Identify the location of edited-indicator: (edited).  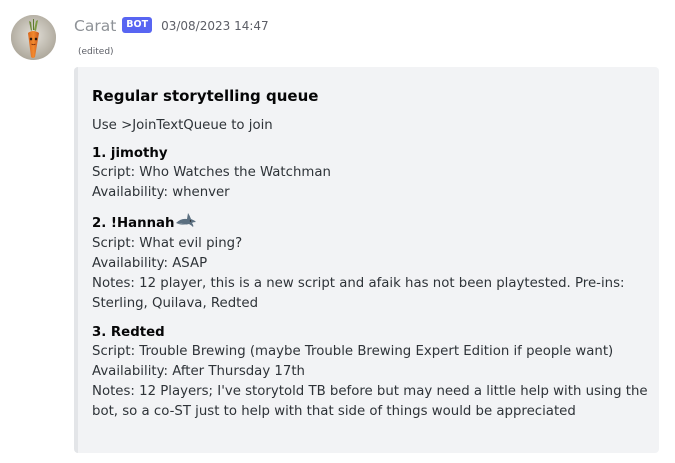
(96, 52).